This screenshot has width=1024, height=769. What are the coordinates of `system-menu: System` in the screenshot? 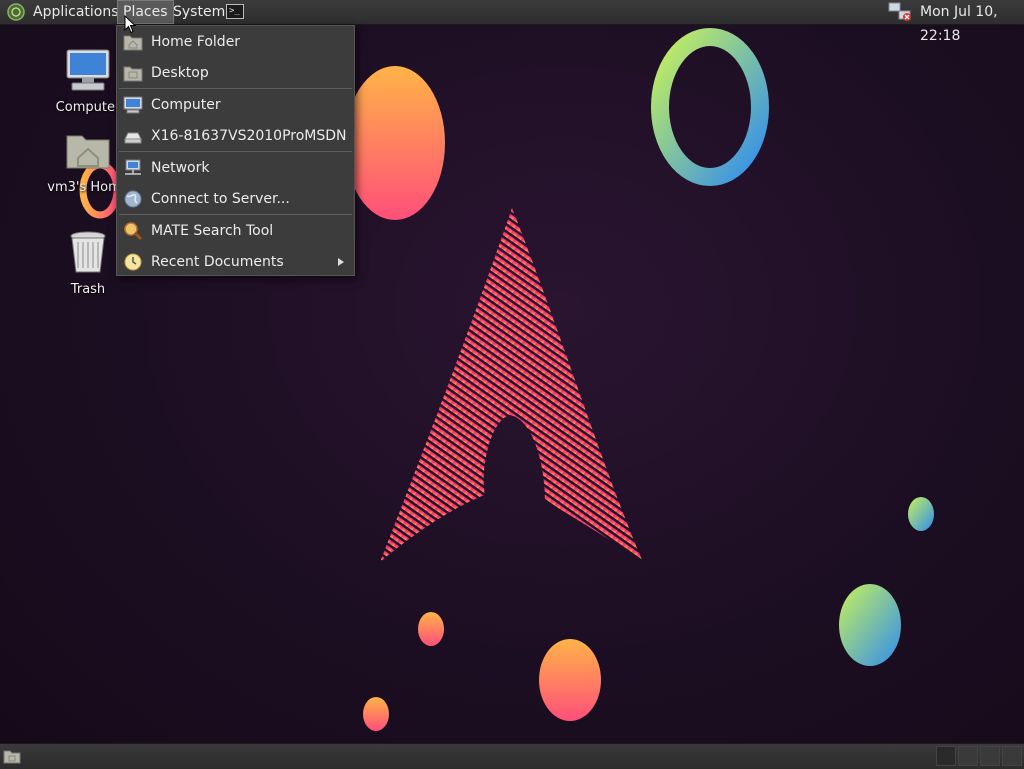 It's located at (199, 12).